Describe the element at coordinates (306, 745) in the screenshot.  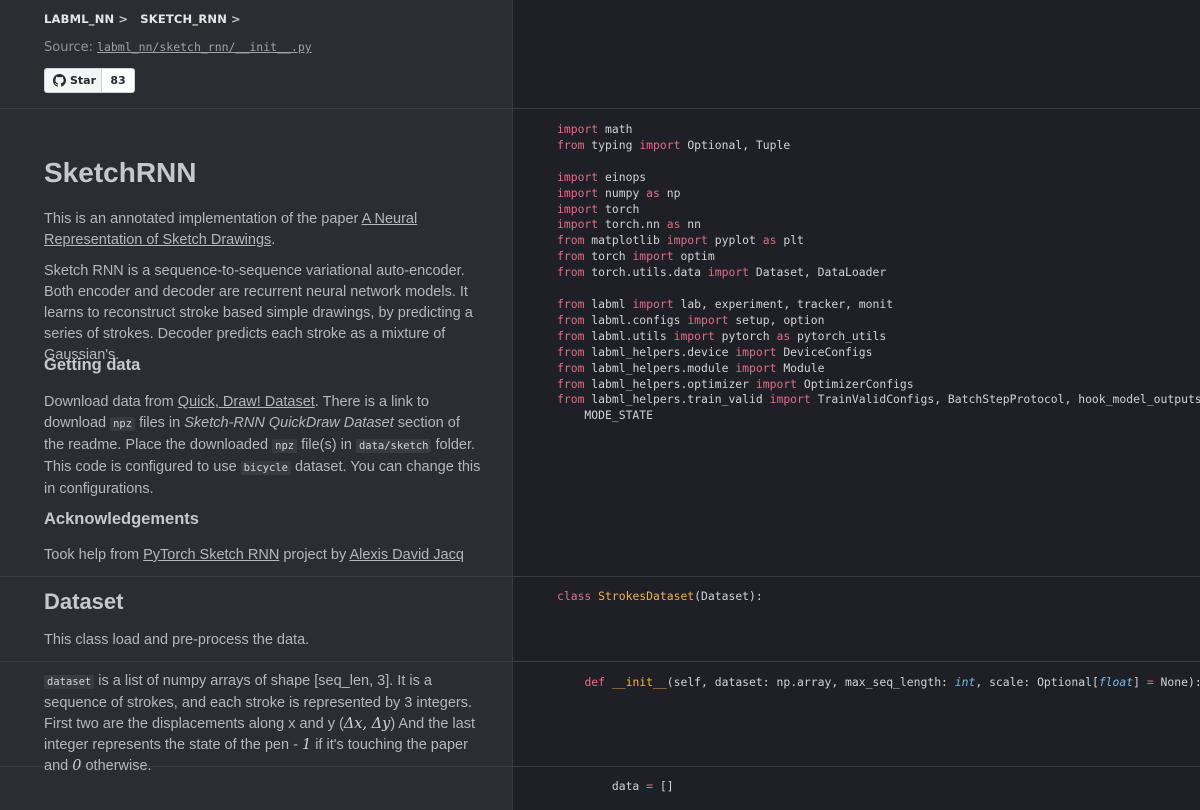
I see `math-expression: 1` at that location.